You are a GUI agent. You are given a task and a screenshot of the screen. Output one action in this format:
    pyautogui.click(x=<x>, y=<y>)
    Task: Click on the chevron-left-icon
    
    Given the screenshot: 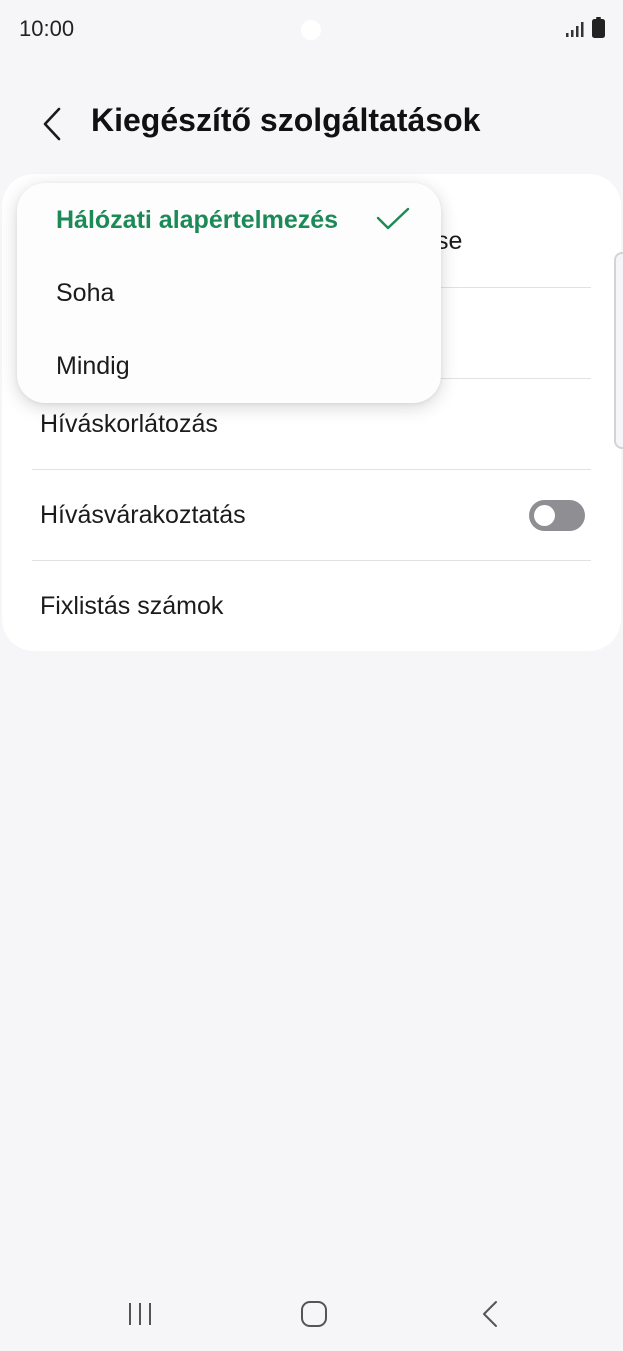 What is the action you would take?
    pyautogui.click(x=52, y=124)
    